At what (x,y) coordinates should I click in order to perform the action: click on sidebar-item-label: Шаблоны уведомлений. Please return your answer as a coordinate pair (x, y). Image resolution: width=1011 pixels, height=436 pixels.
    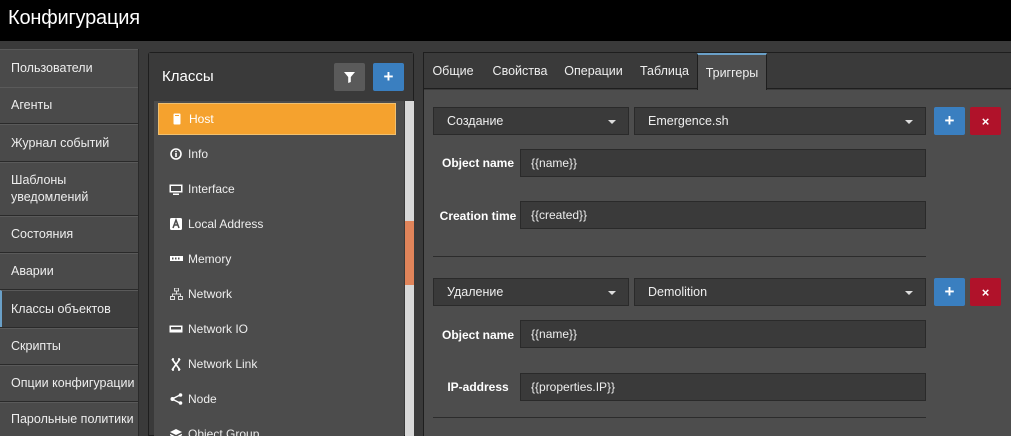
    Looking at the image, I should click on (50, 188).